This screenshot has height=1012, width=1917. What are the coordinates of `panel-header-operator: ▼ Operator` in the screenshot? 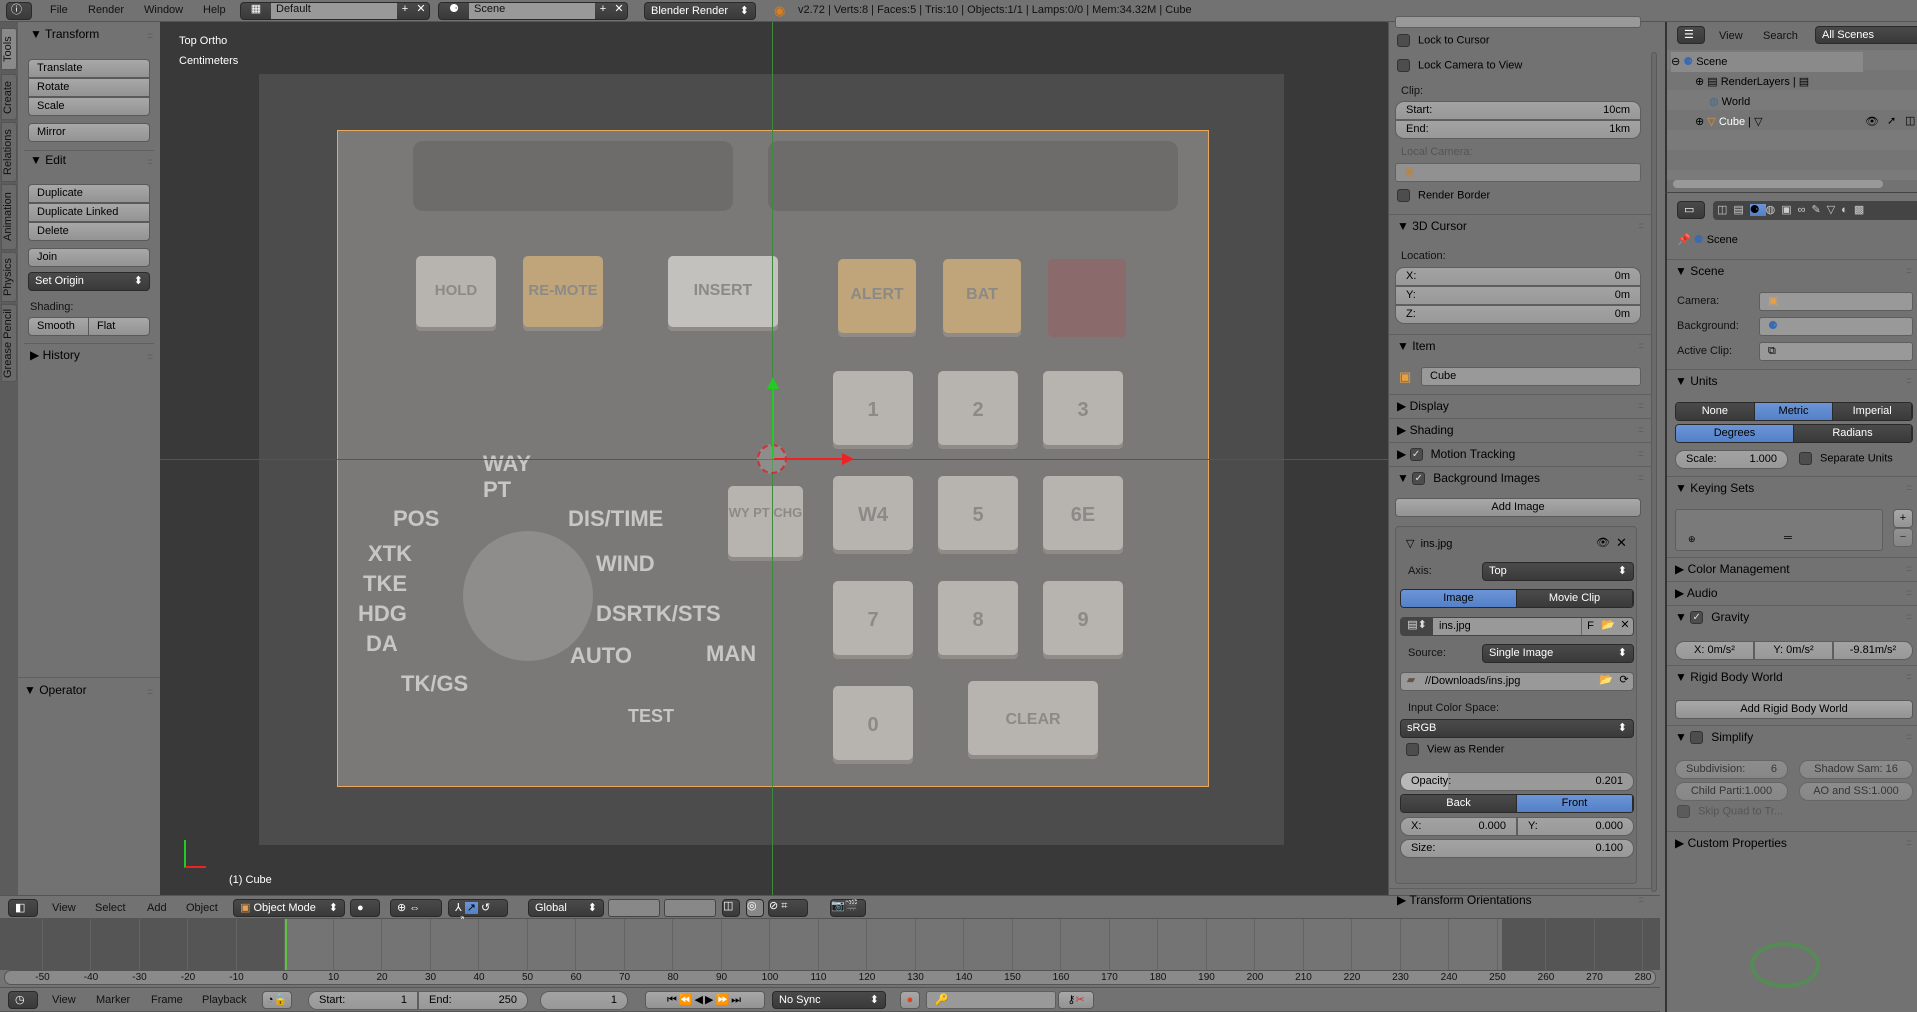 It's located at (55, 690).